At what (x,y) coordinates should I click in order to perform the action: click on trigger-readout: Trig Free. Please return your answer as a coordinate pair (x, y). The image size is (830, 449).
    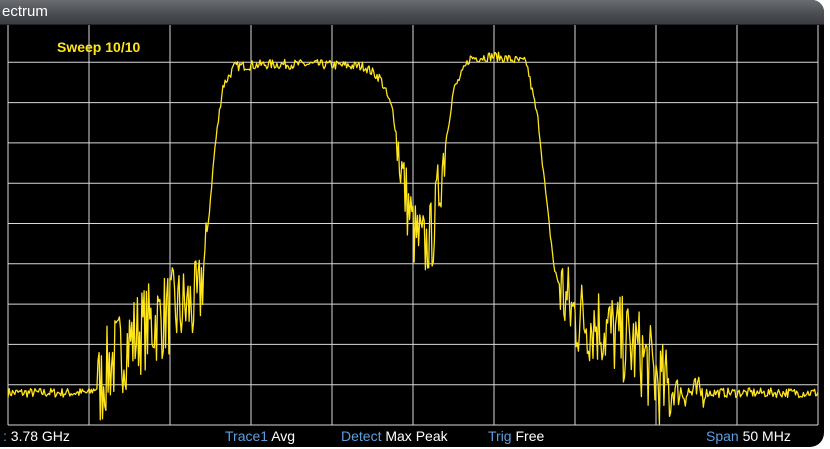
    Looking at the image, I should click on (516, 436).